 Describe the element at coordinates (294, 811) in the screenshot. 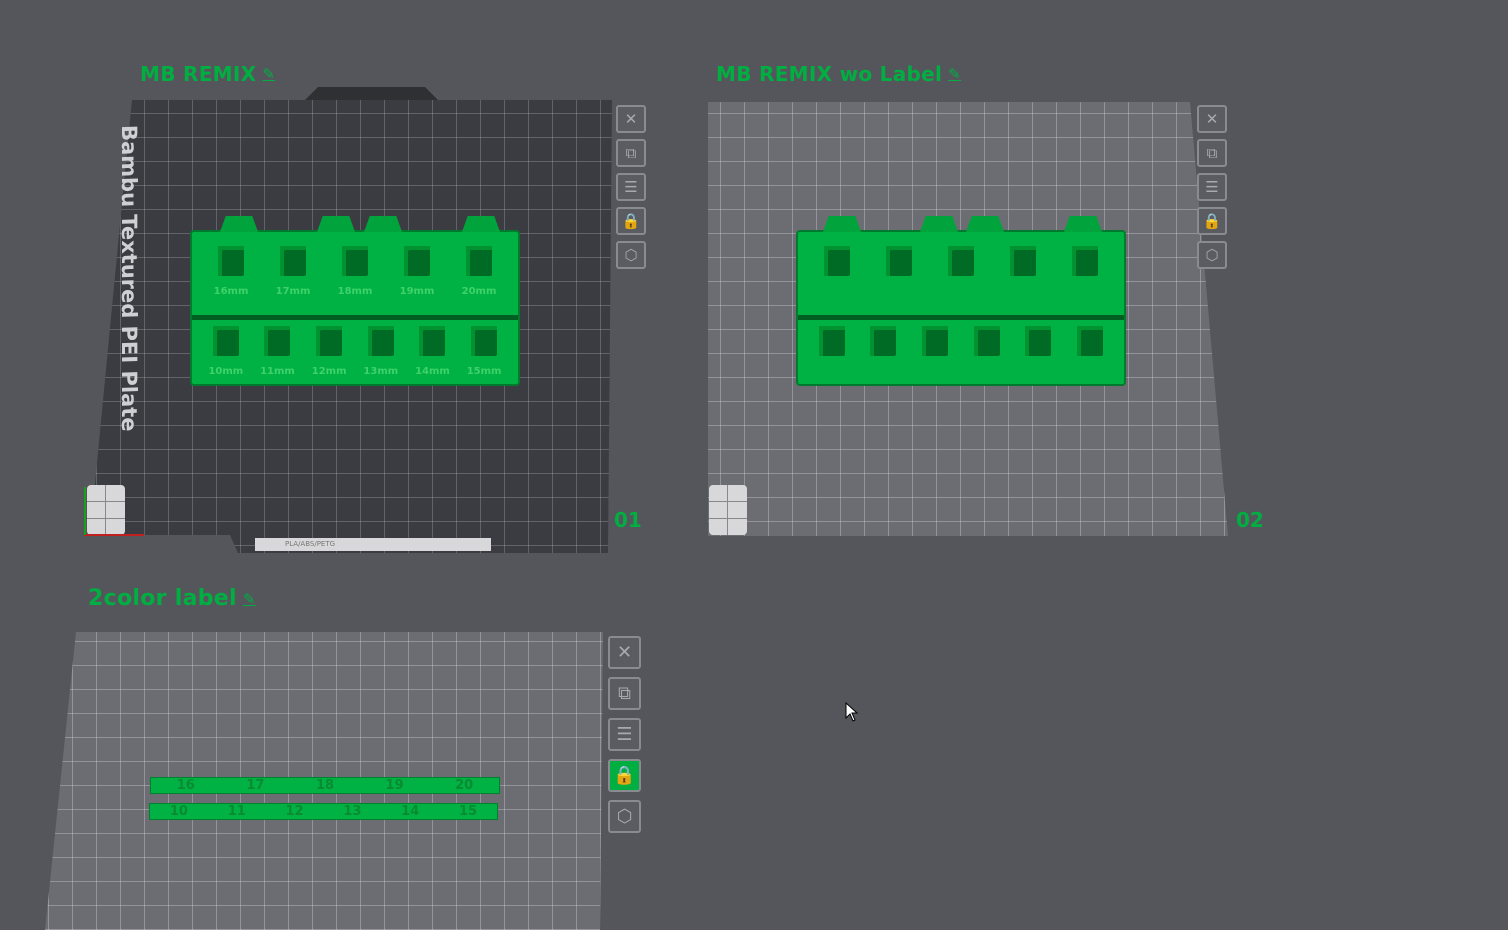

I see `bar-label: 12` at that location.